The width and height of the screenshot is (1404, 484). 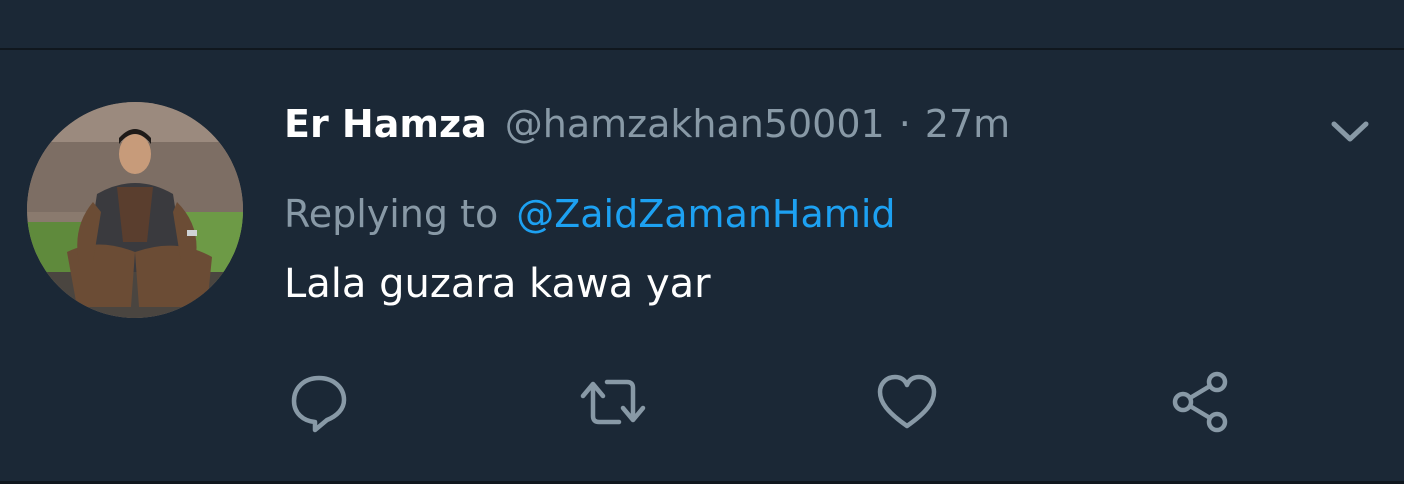 I want to click on heart-icon, so click(x=907, y=402).